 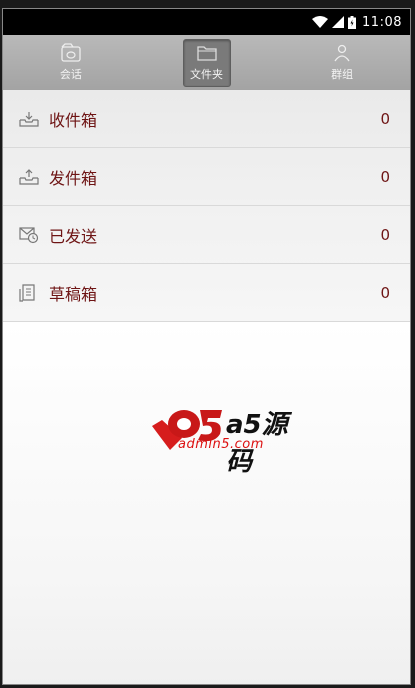 What do you see at coordinates (221, 444) in the screenshot?
I see `watermark-domain: admin5.com` at bounding box center [221, 444].